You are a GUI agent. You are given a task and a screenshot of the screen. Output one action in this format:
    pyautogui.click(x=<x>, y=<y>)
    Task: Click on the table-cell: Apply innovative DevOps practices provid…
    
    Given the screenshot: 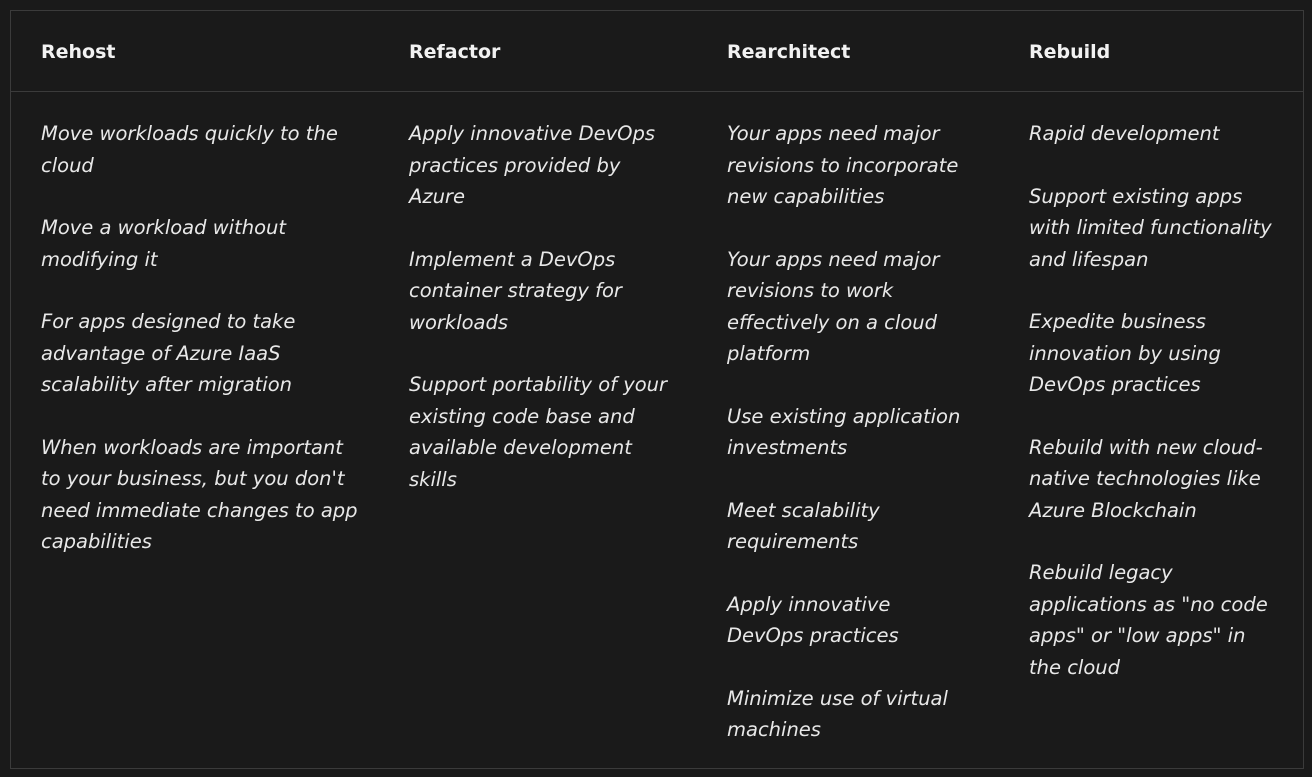 What is the action you would take?
    pyautogui.click(x=532, y=165)
    